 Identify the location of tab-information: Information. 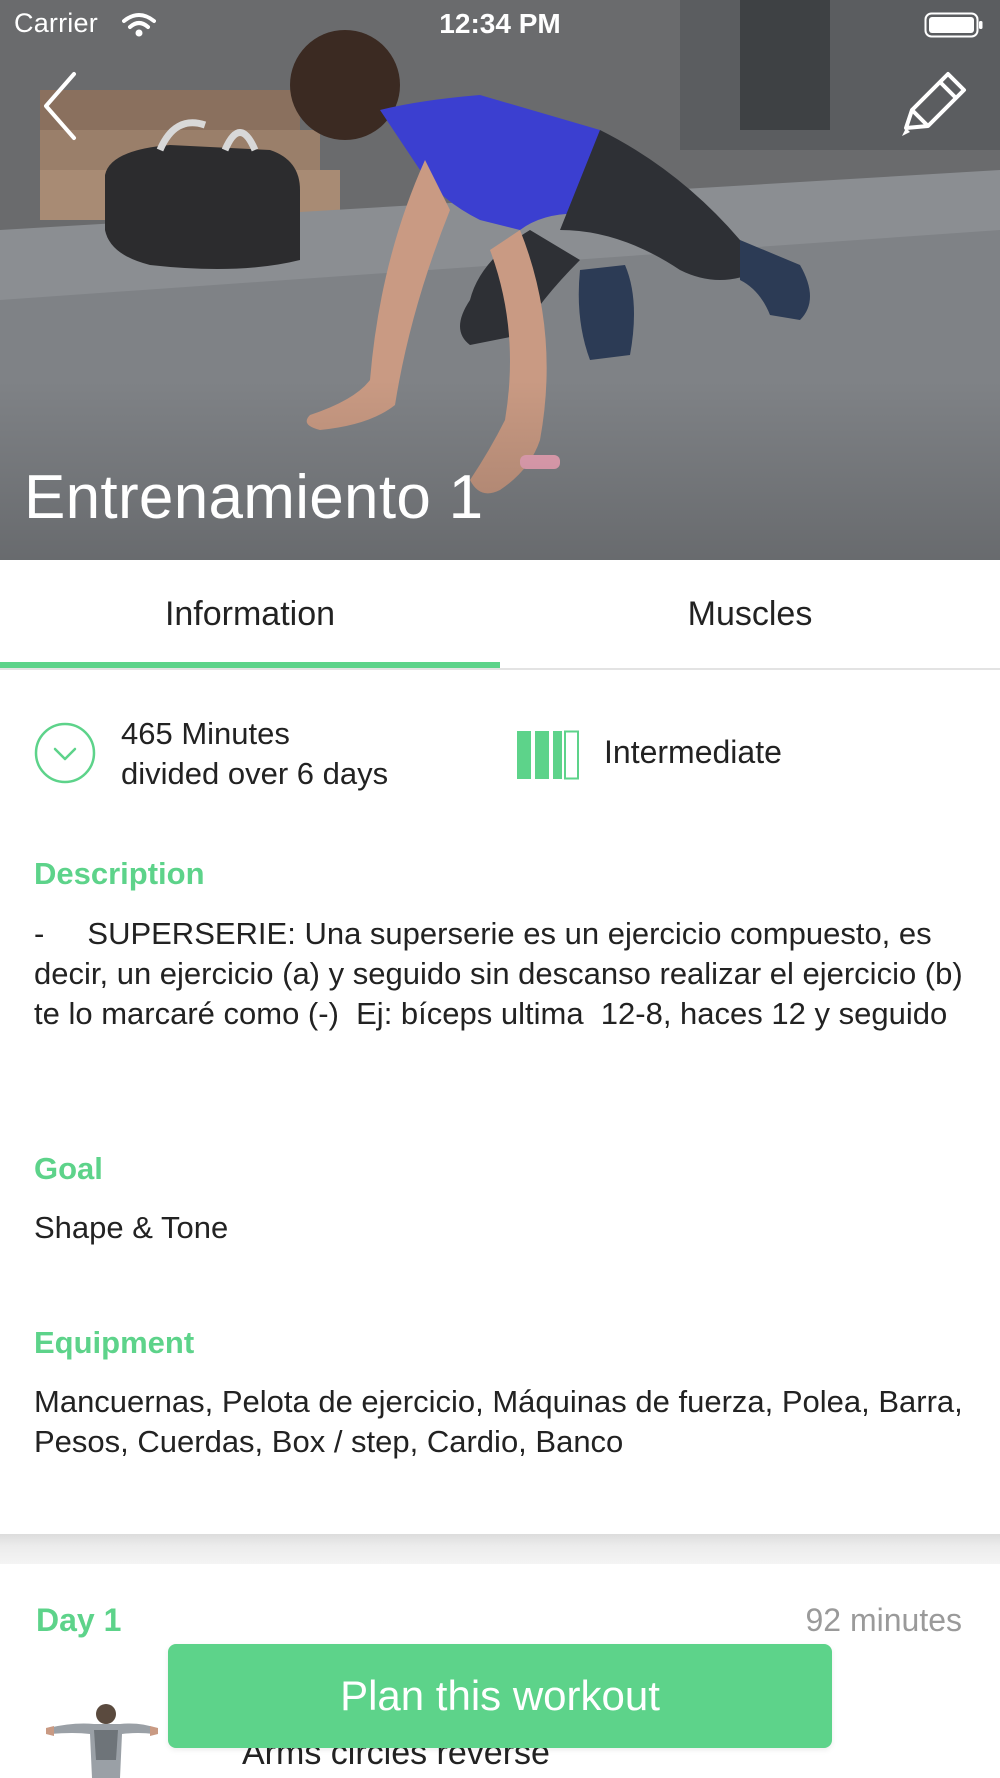
(250, 614).